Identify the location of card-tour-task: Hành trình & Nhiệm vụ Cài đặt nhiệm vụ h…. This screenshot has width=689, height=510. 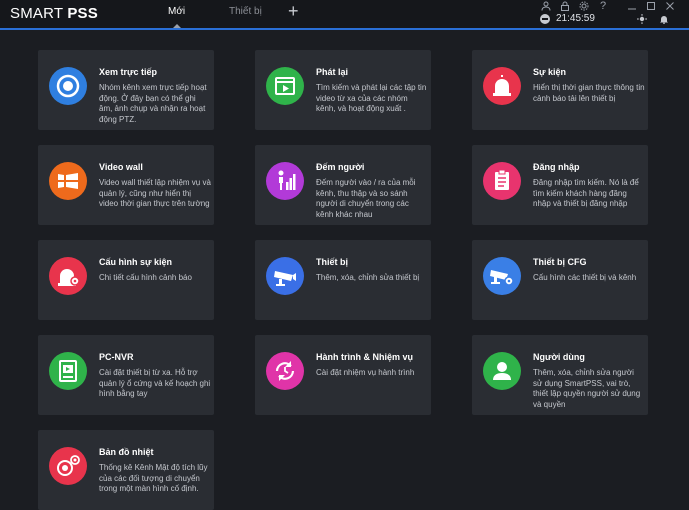
(343, 375).